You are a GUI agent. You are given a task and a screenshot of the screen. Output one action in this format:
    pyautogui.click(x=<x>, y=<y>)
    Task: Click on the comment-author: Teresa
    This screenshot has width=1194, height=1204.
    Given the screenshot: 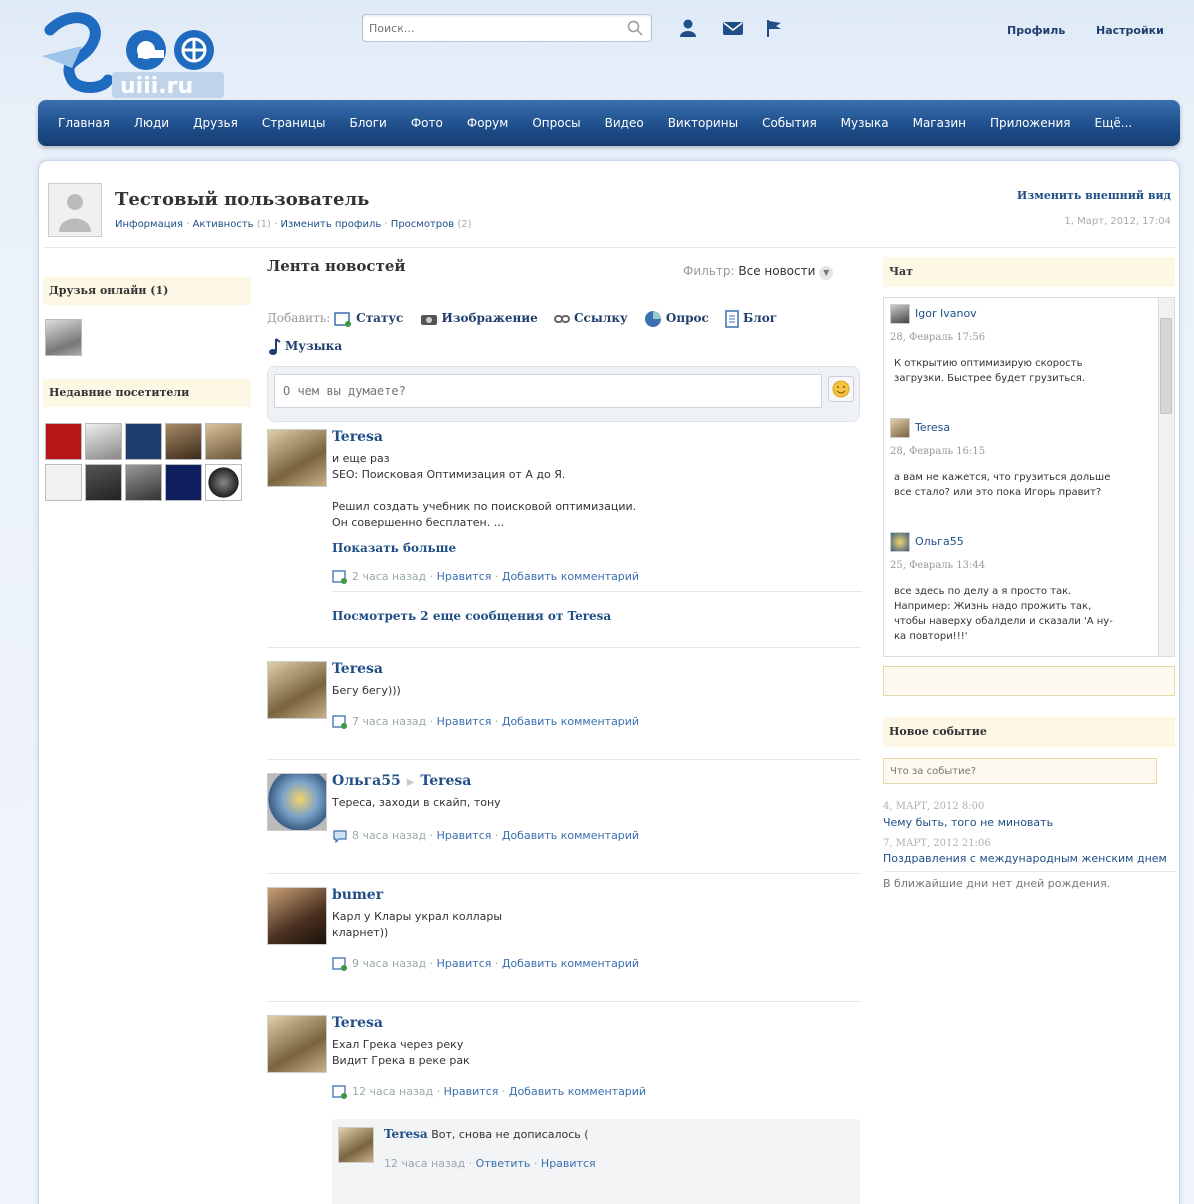 What is the action you would take?
    pyautogui.click(x=406, y=1134)
    